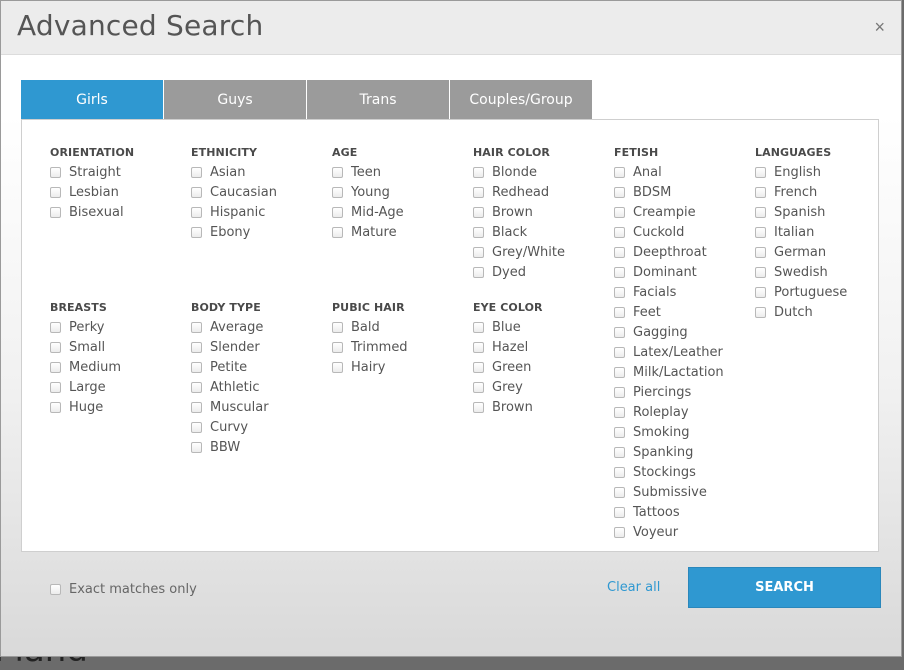 The width and height of the screenshot is (904, 670). I want to click on option-fetish: Feet, so click(669, 312).